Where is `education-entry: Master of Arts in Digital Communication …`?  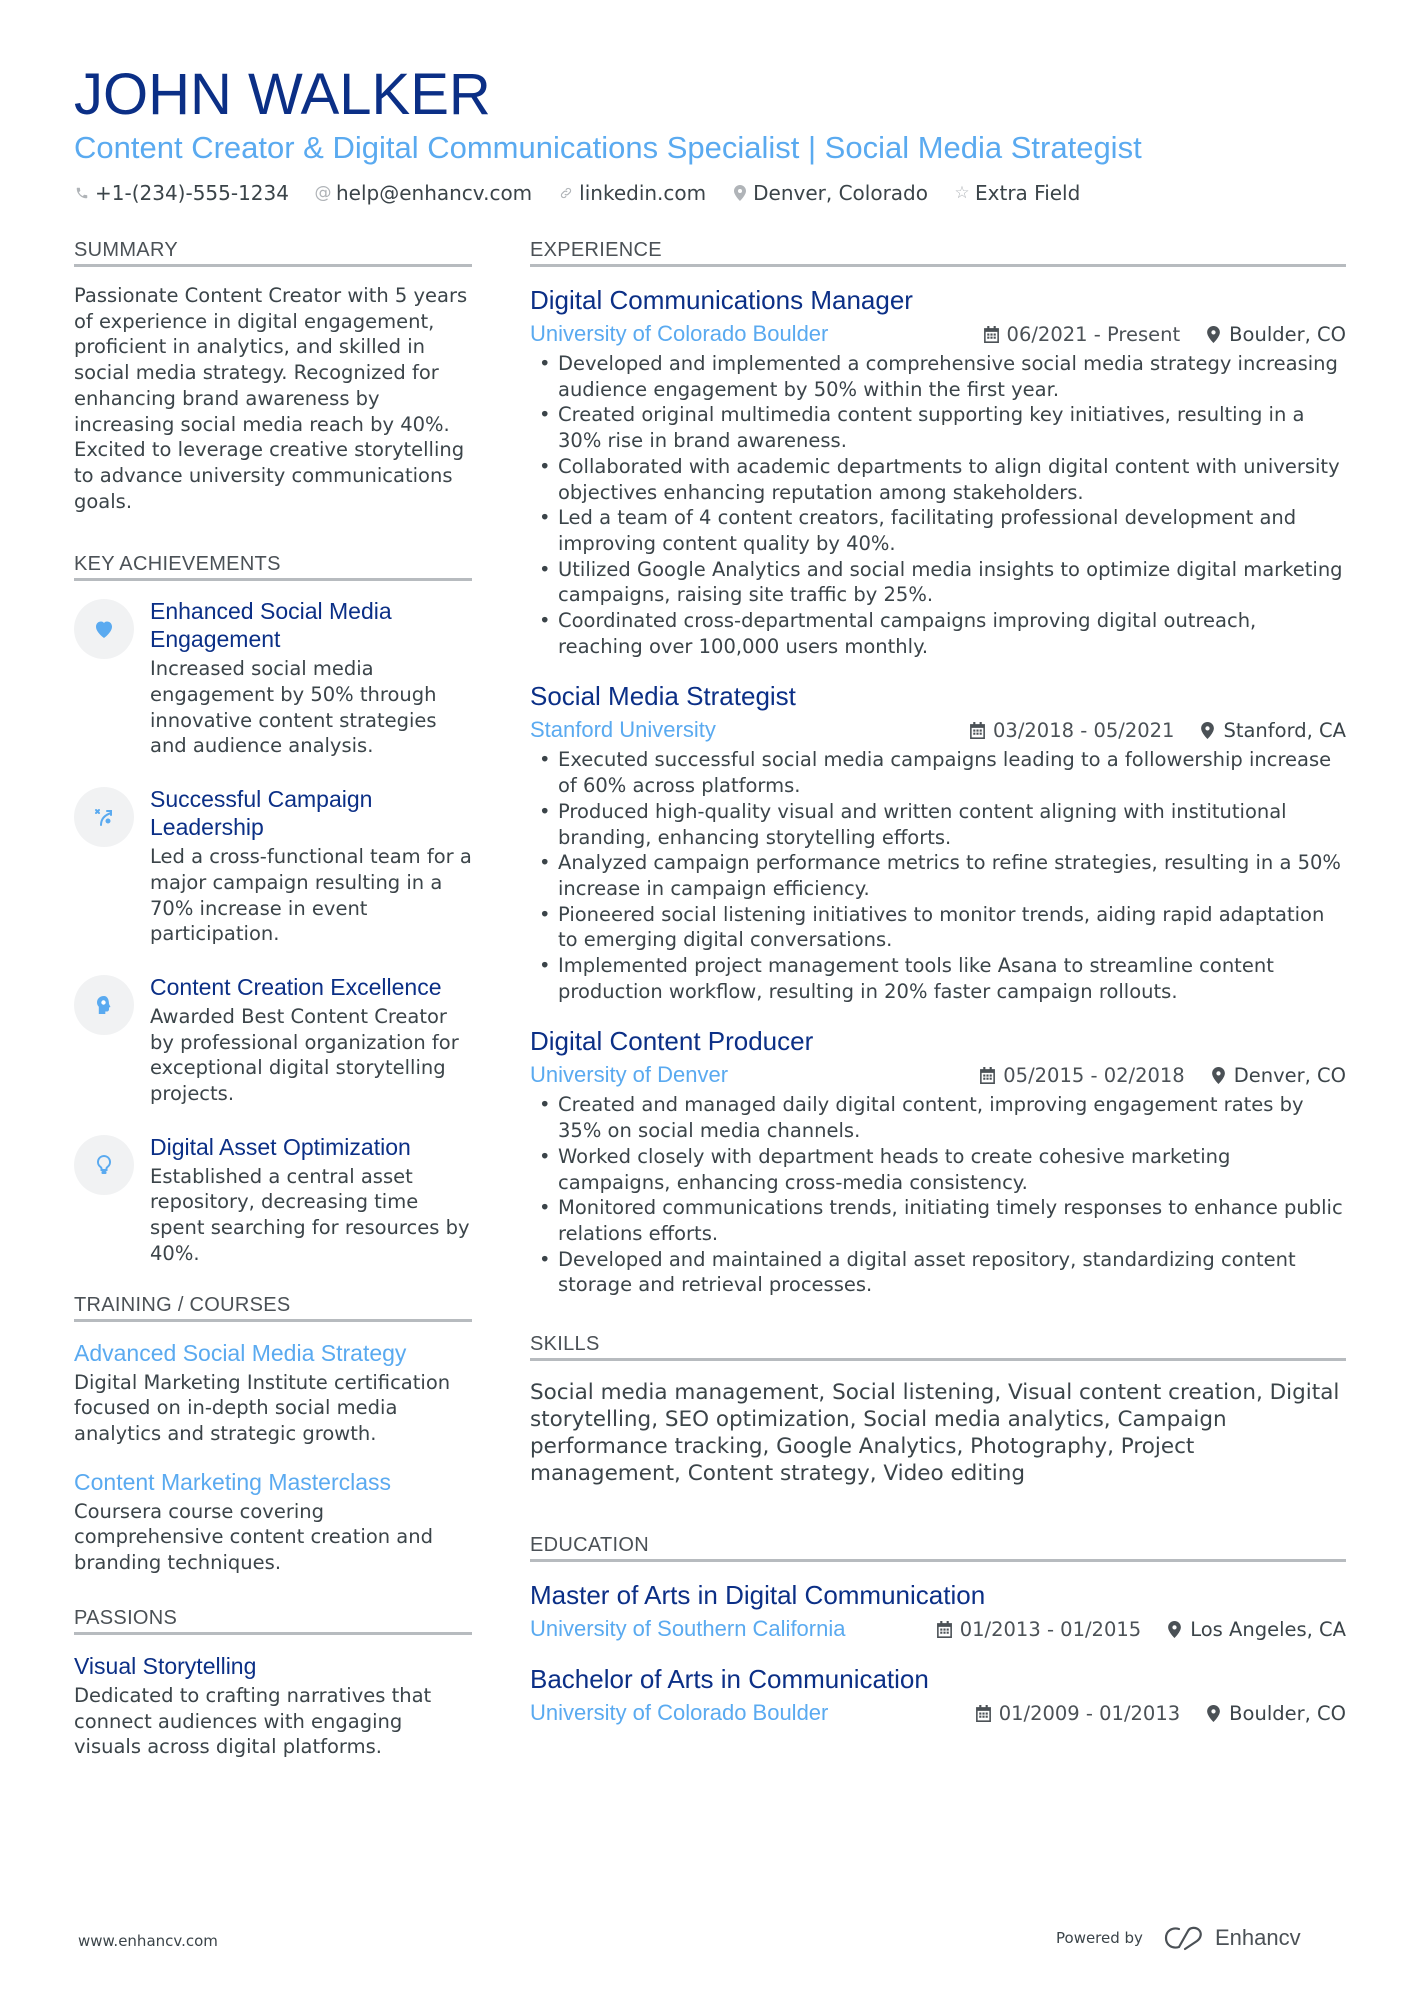 education-entry: Master of Arts in Digital Communication … is located at coordinates (938, 1611).